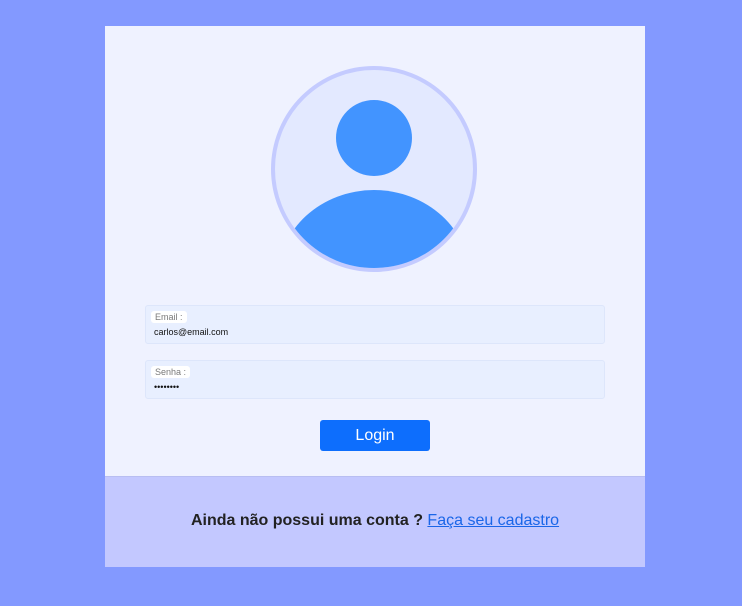 The image size is (742, 606). I want to click on password-label: Senha :, so click(171, 372).